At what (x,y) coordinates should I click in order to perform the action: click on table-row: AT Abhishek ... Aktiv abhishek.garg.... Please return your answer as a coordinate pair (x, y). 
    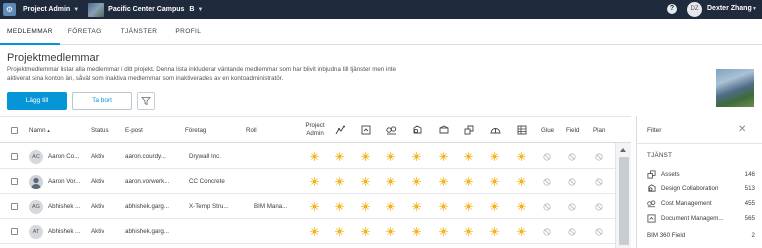
    Looking at the image, I should click on (307, 231).